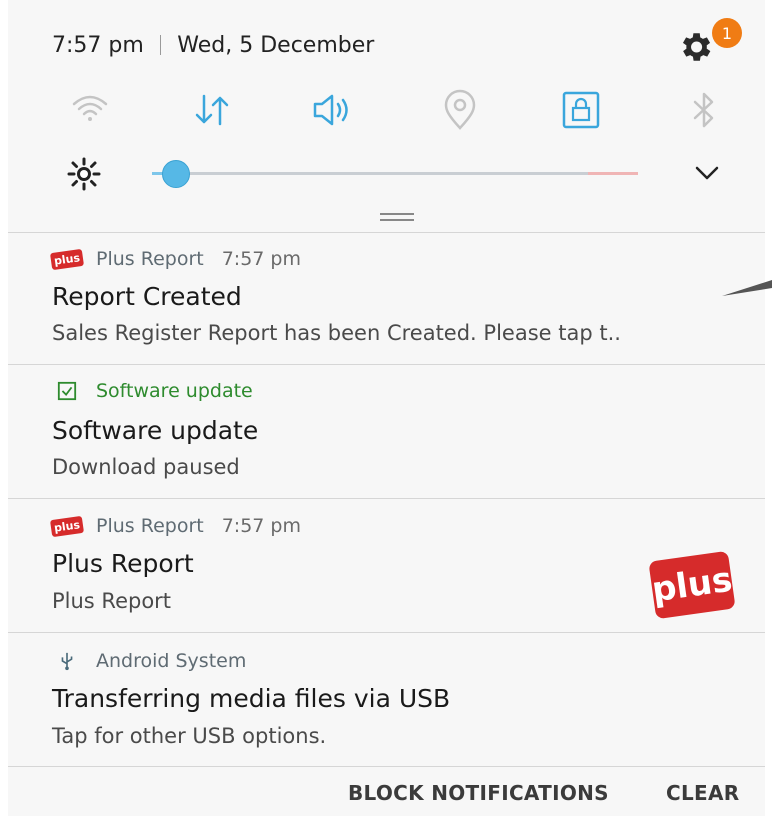 The width and height of the screenshot is (772, 816). What do you see at coordinates (276, 45) in the screenshot?
I see `date: Wed, 5 December` at bounding box center [276, 45].